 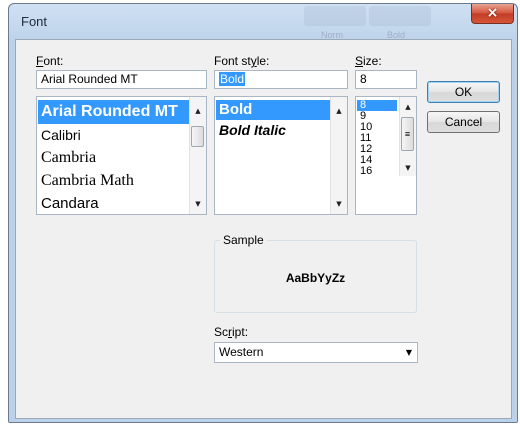 What do you see at coordinates (377, 171) in the screenshot?
I see `size-list-item: 16` at bounding box center [377, 171].